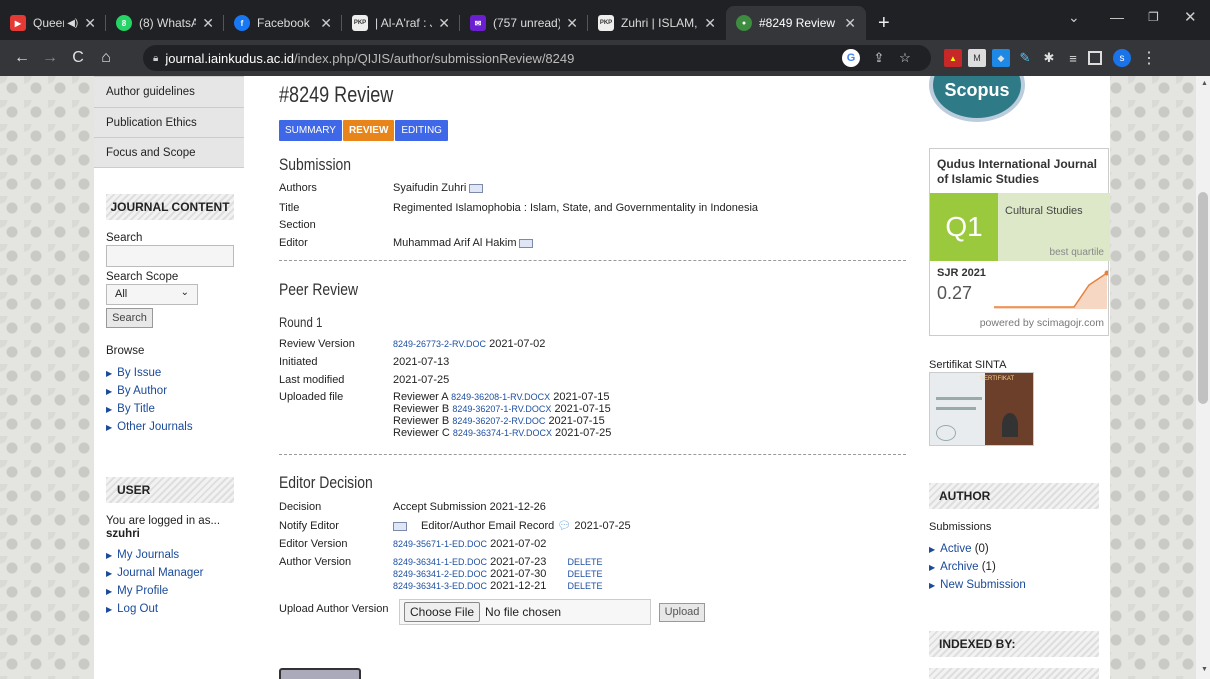  I want to click on scroll-up-icon: ▲, so click(1204, 83).